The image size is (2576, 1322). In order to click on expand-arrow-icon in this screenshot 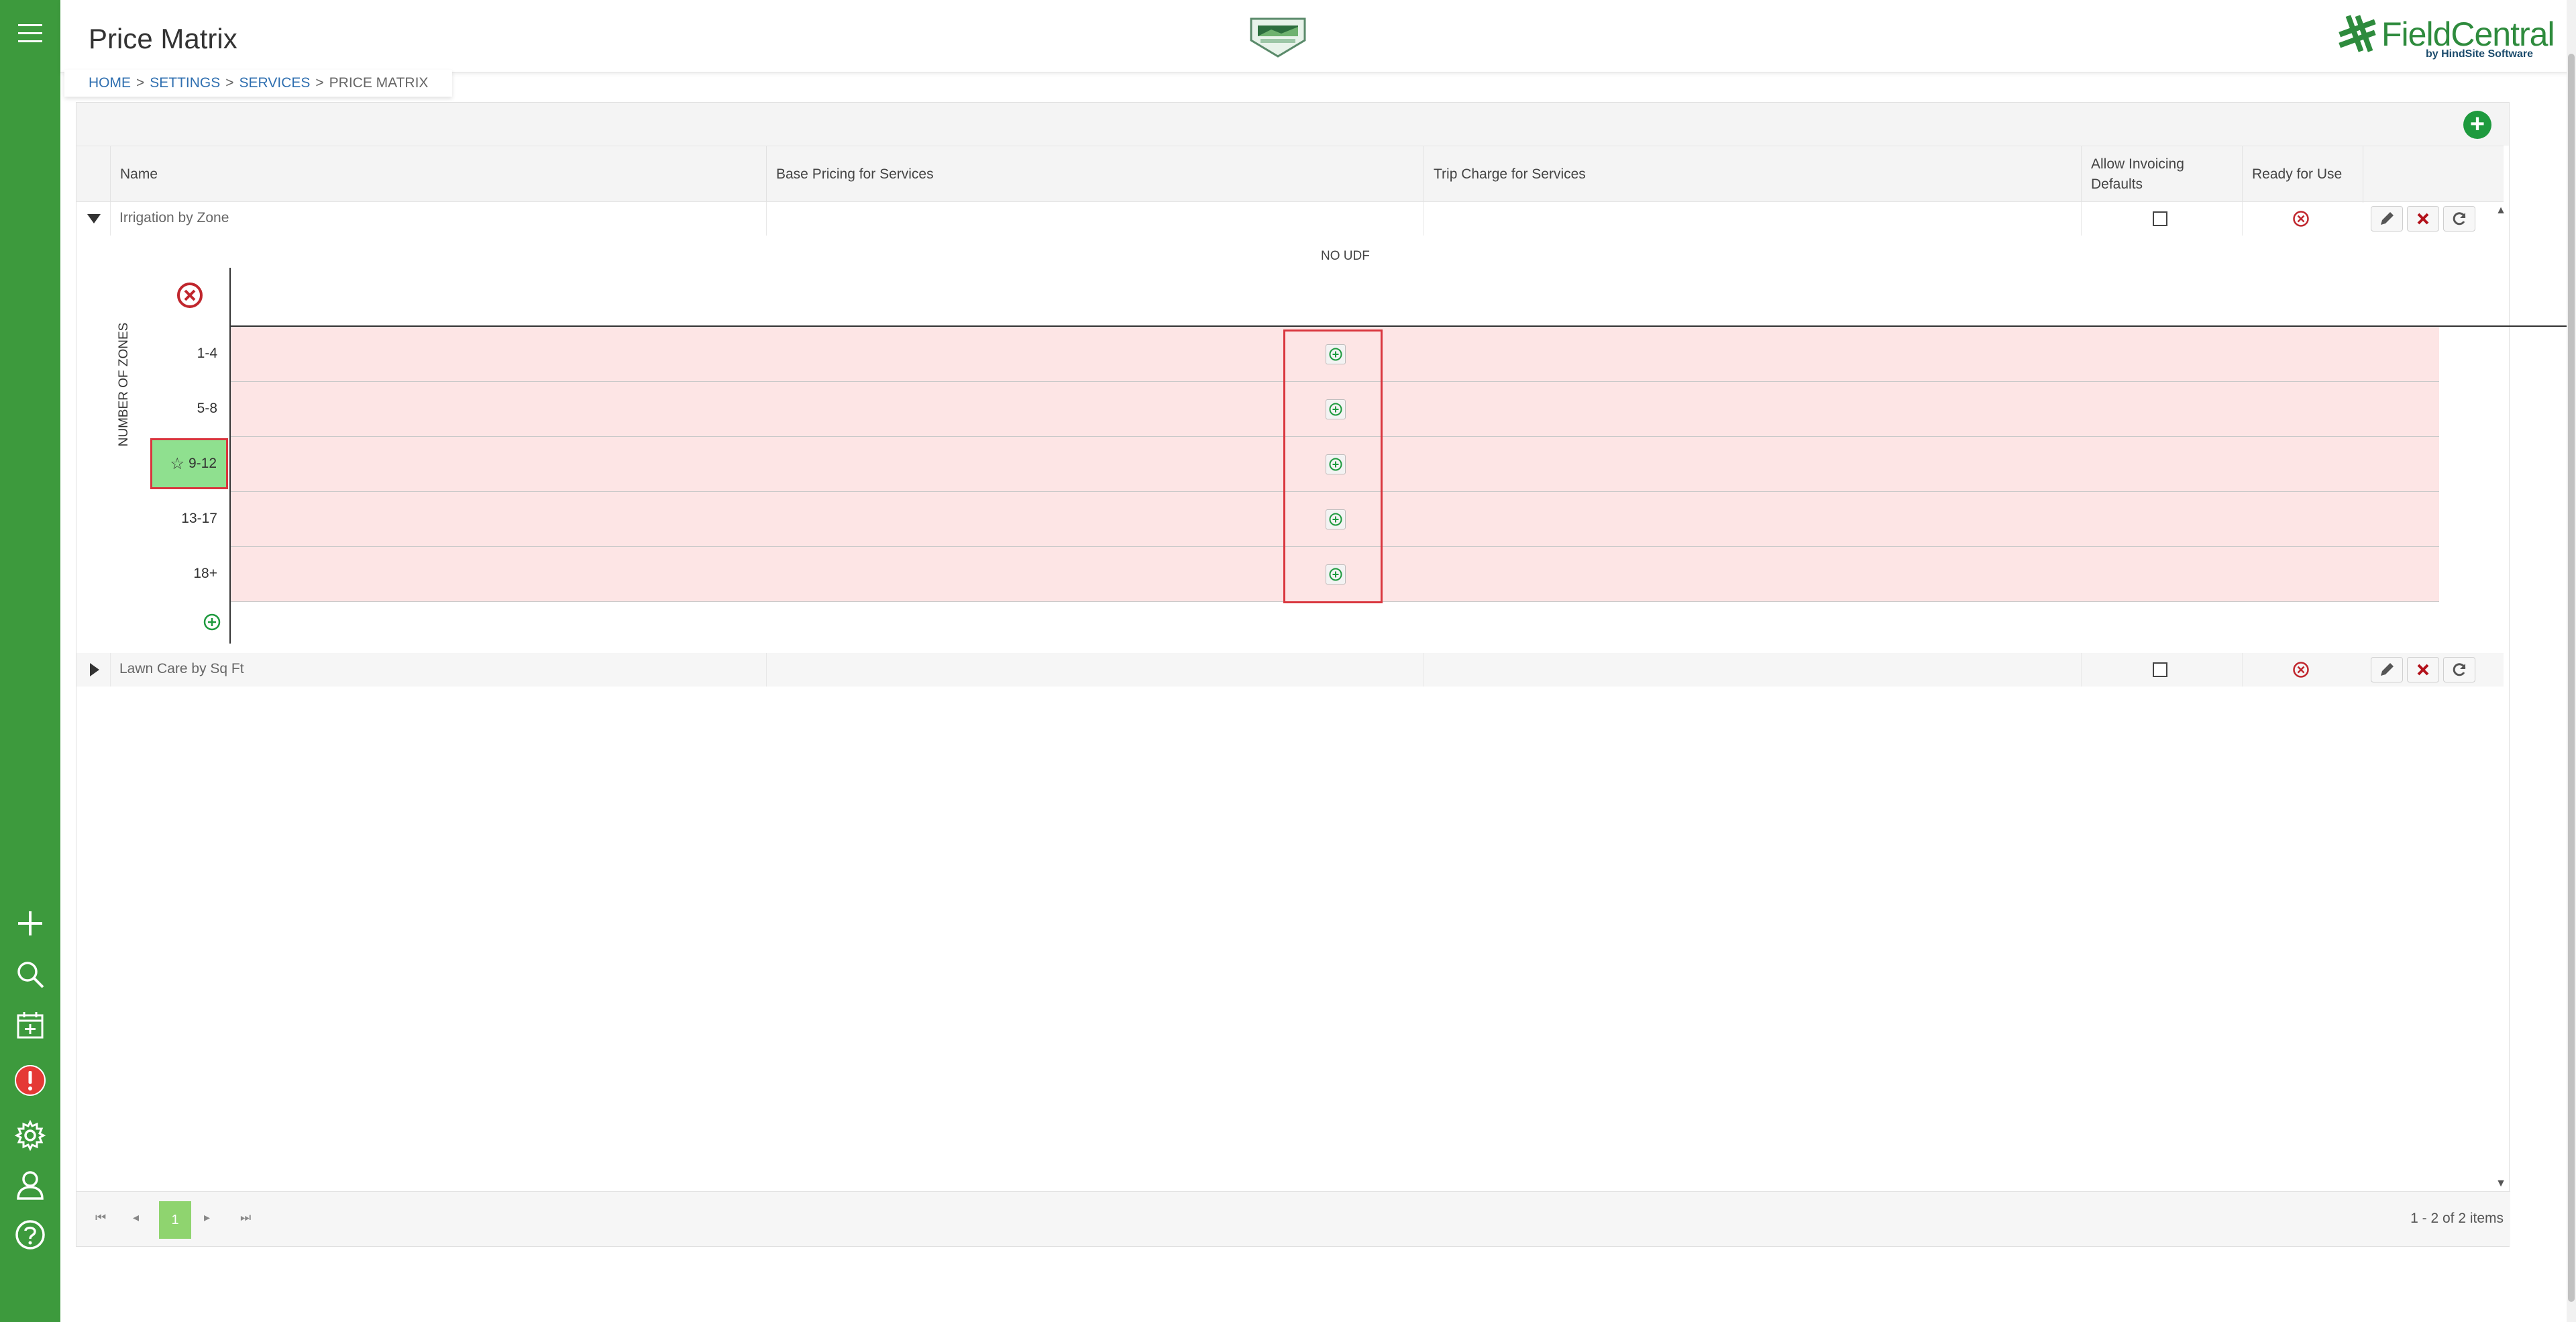, I will do `click(94, 670)`.